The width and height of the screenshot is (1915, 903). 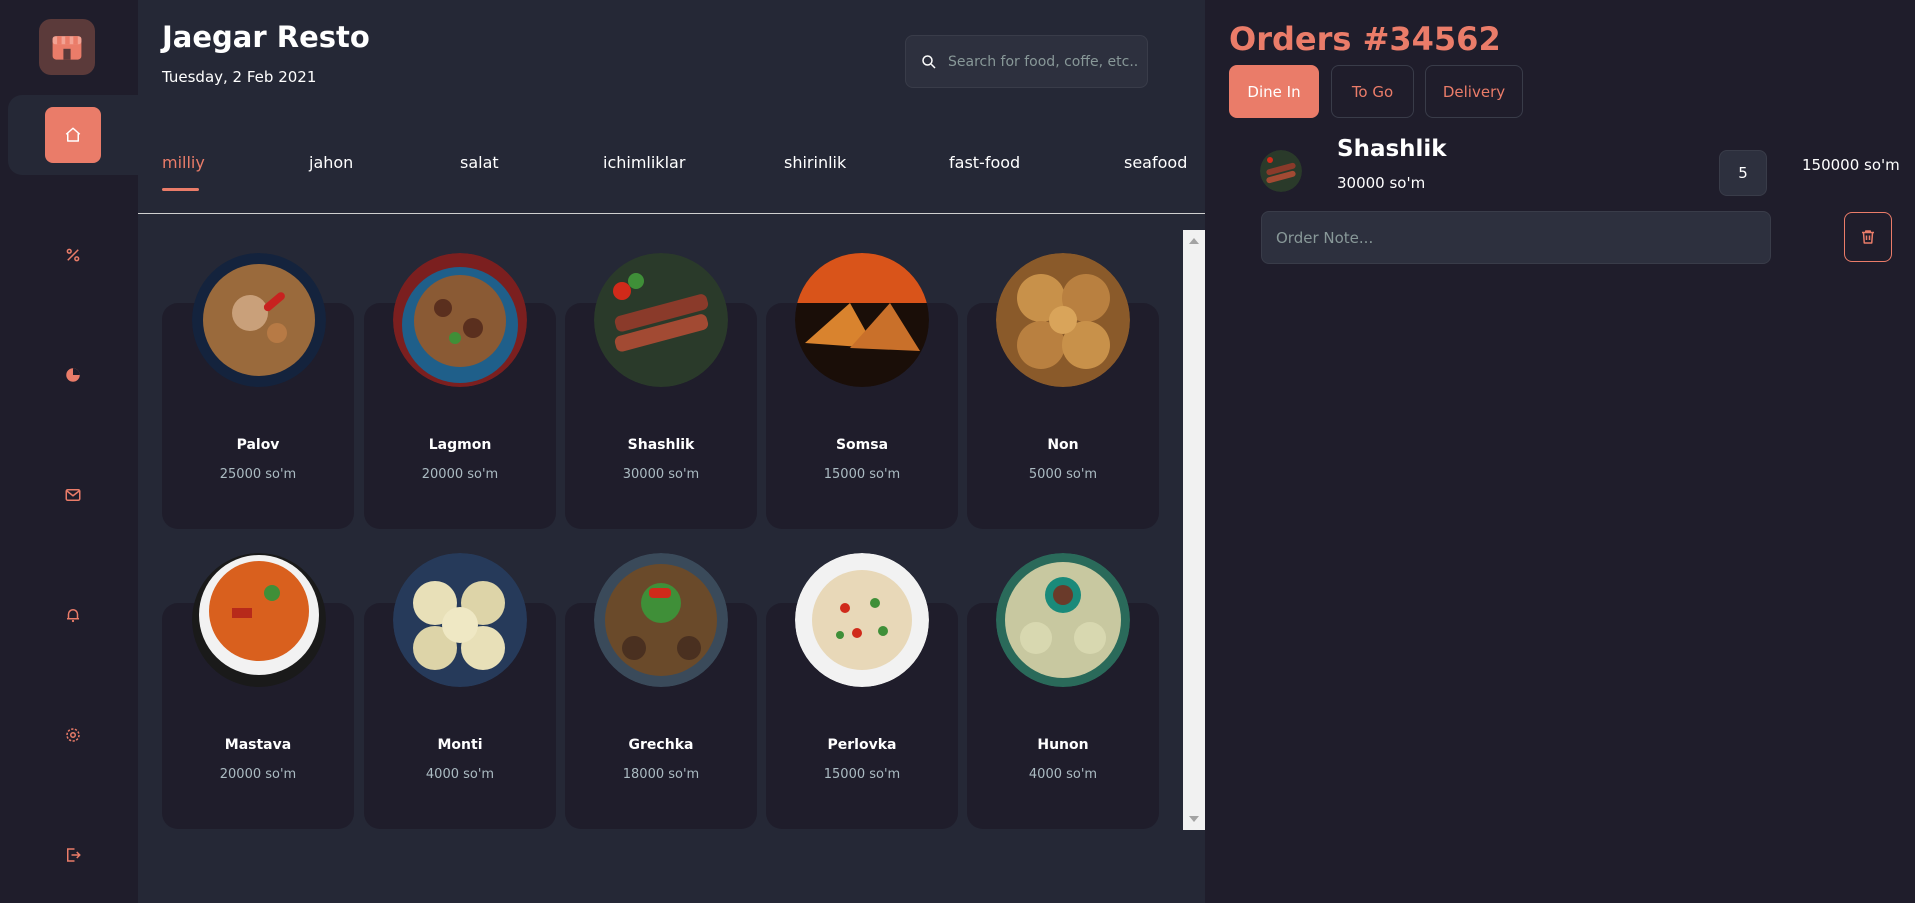 I want to click on dish-image-grechka, so click(x=661, y=620).